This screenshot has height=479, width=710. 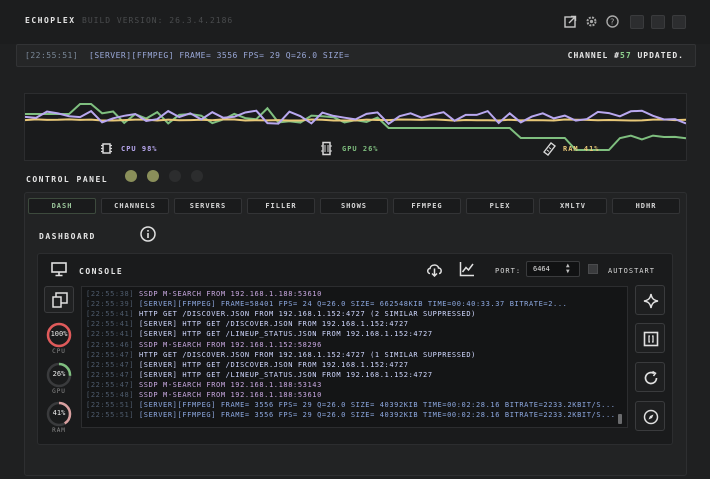 I want to click on console-title: CONSOLE, so click(x=101, y=271).